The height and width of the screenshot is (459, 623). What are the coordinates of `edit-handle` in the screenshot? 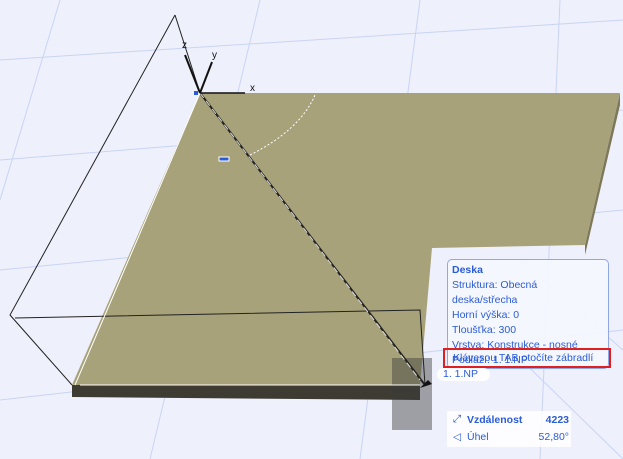 It's located at (224, 159).